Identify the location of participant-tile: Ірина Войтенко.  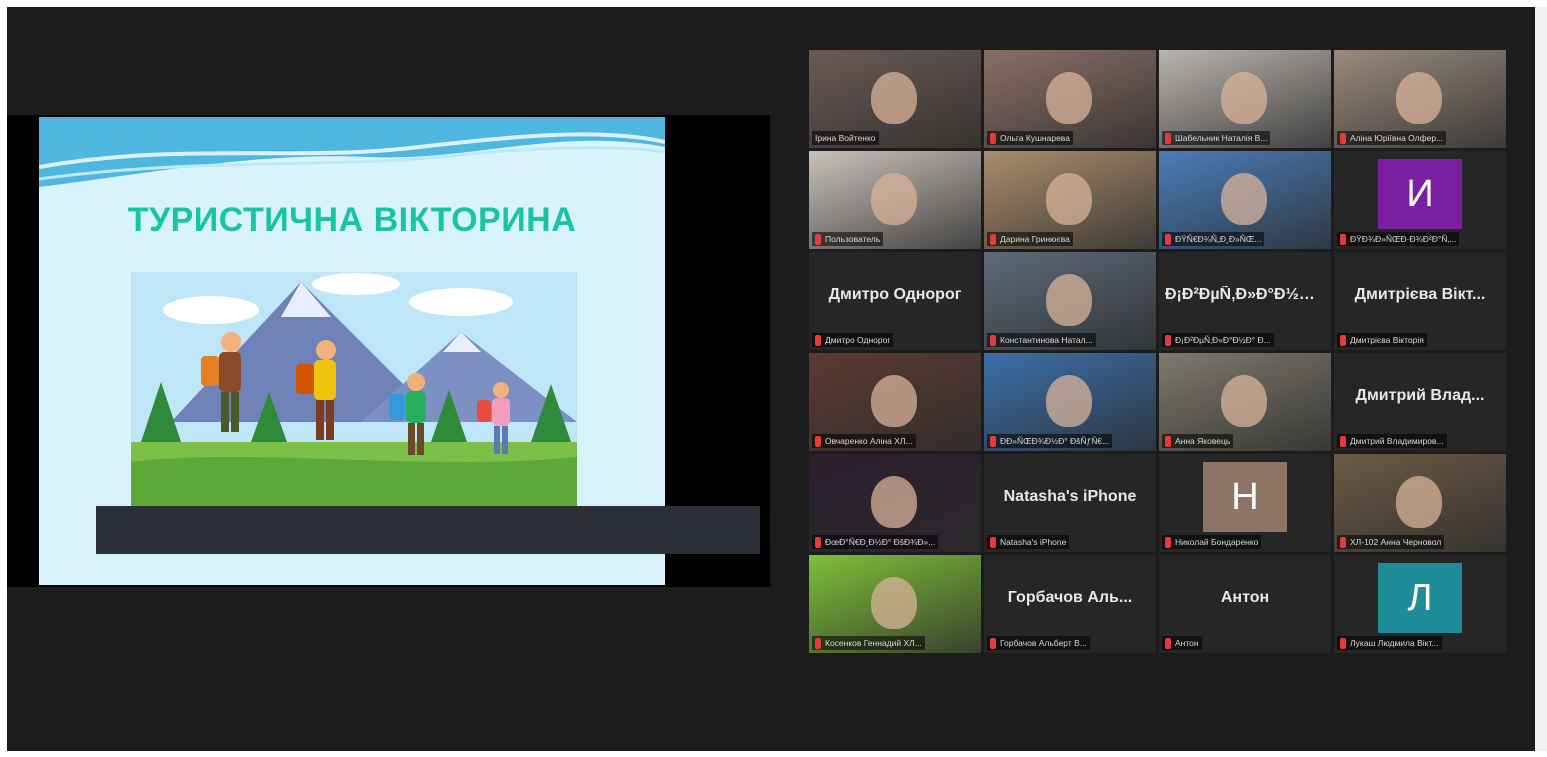
(895, 99).